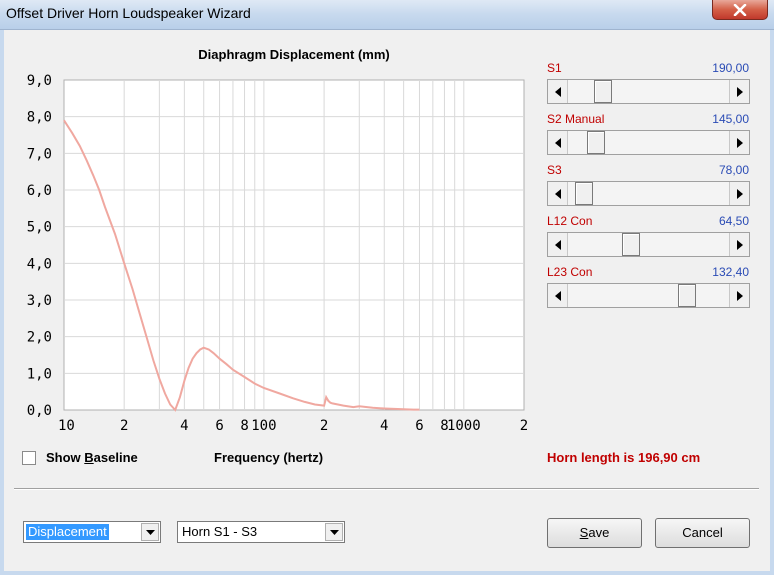  What do you see at coordinates (730, 272) in the screenshot?
I see `slider-value: 132,40` at bounding box center [730, 272].